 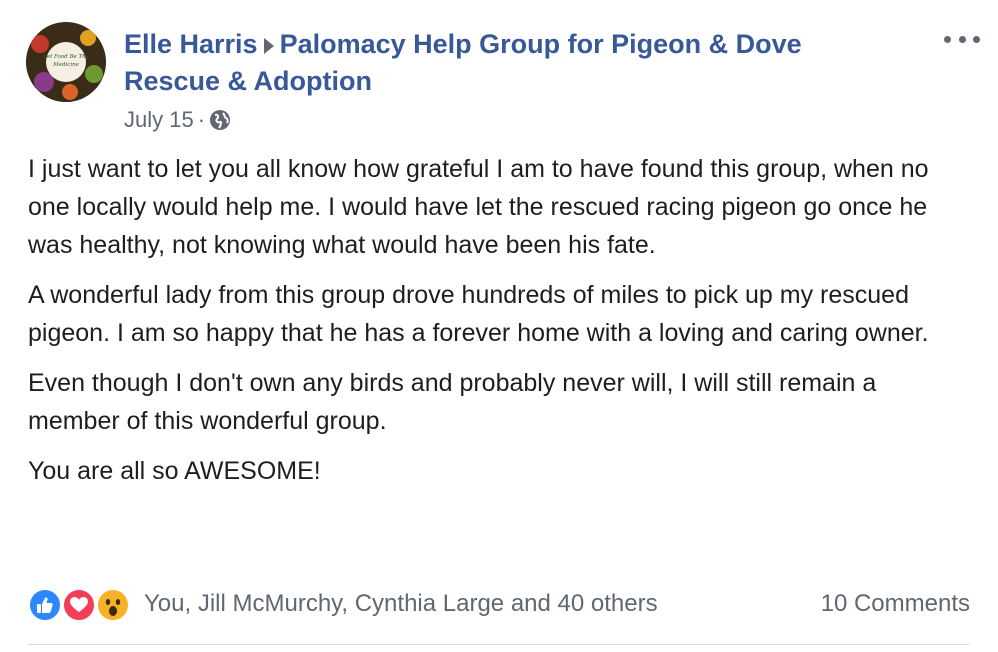 I want to click on author-avatar: Let Food Be Thy Medicine, so click(x=66, y=62).